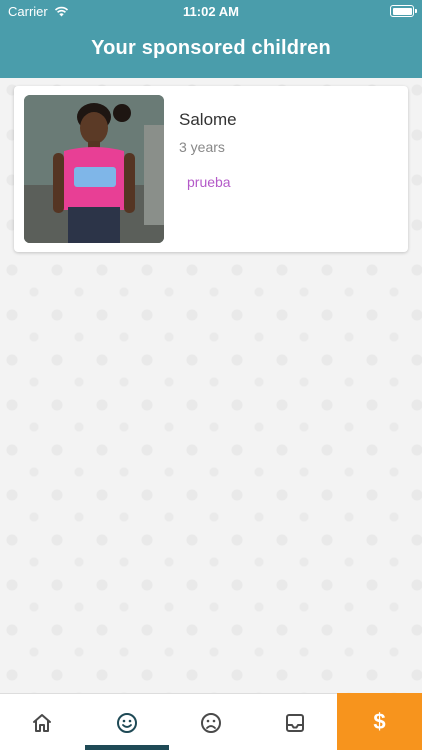 This screenshot has width=422, height=750. I want to click on dollar-icon: $, so click(379, 721).